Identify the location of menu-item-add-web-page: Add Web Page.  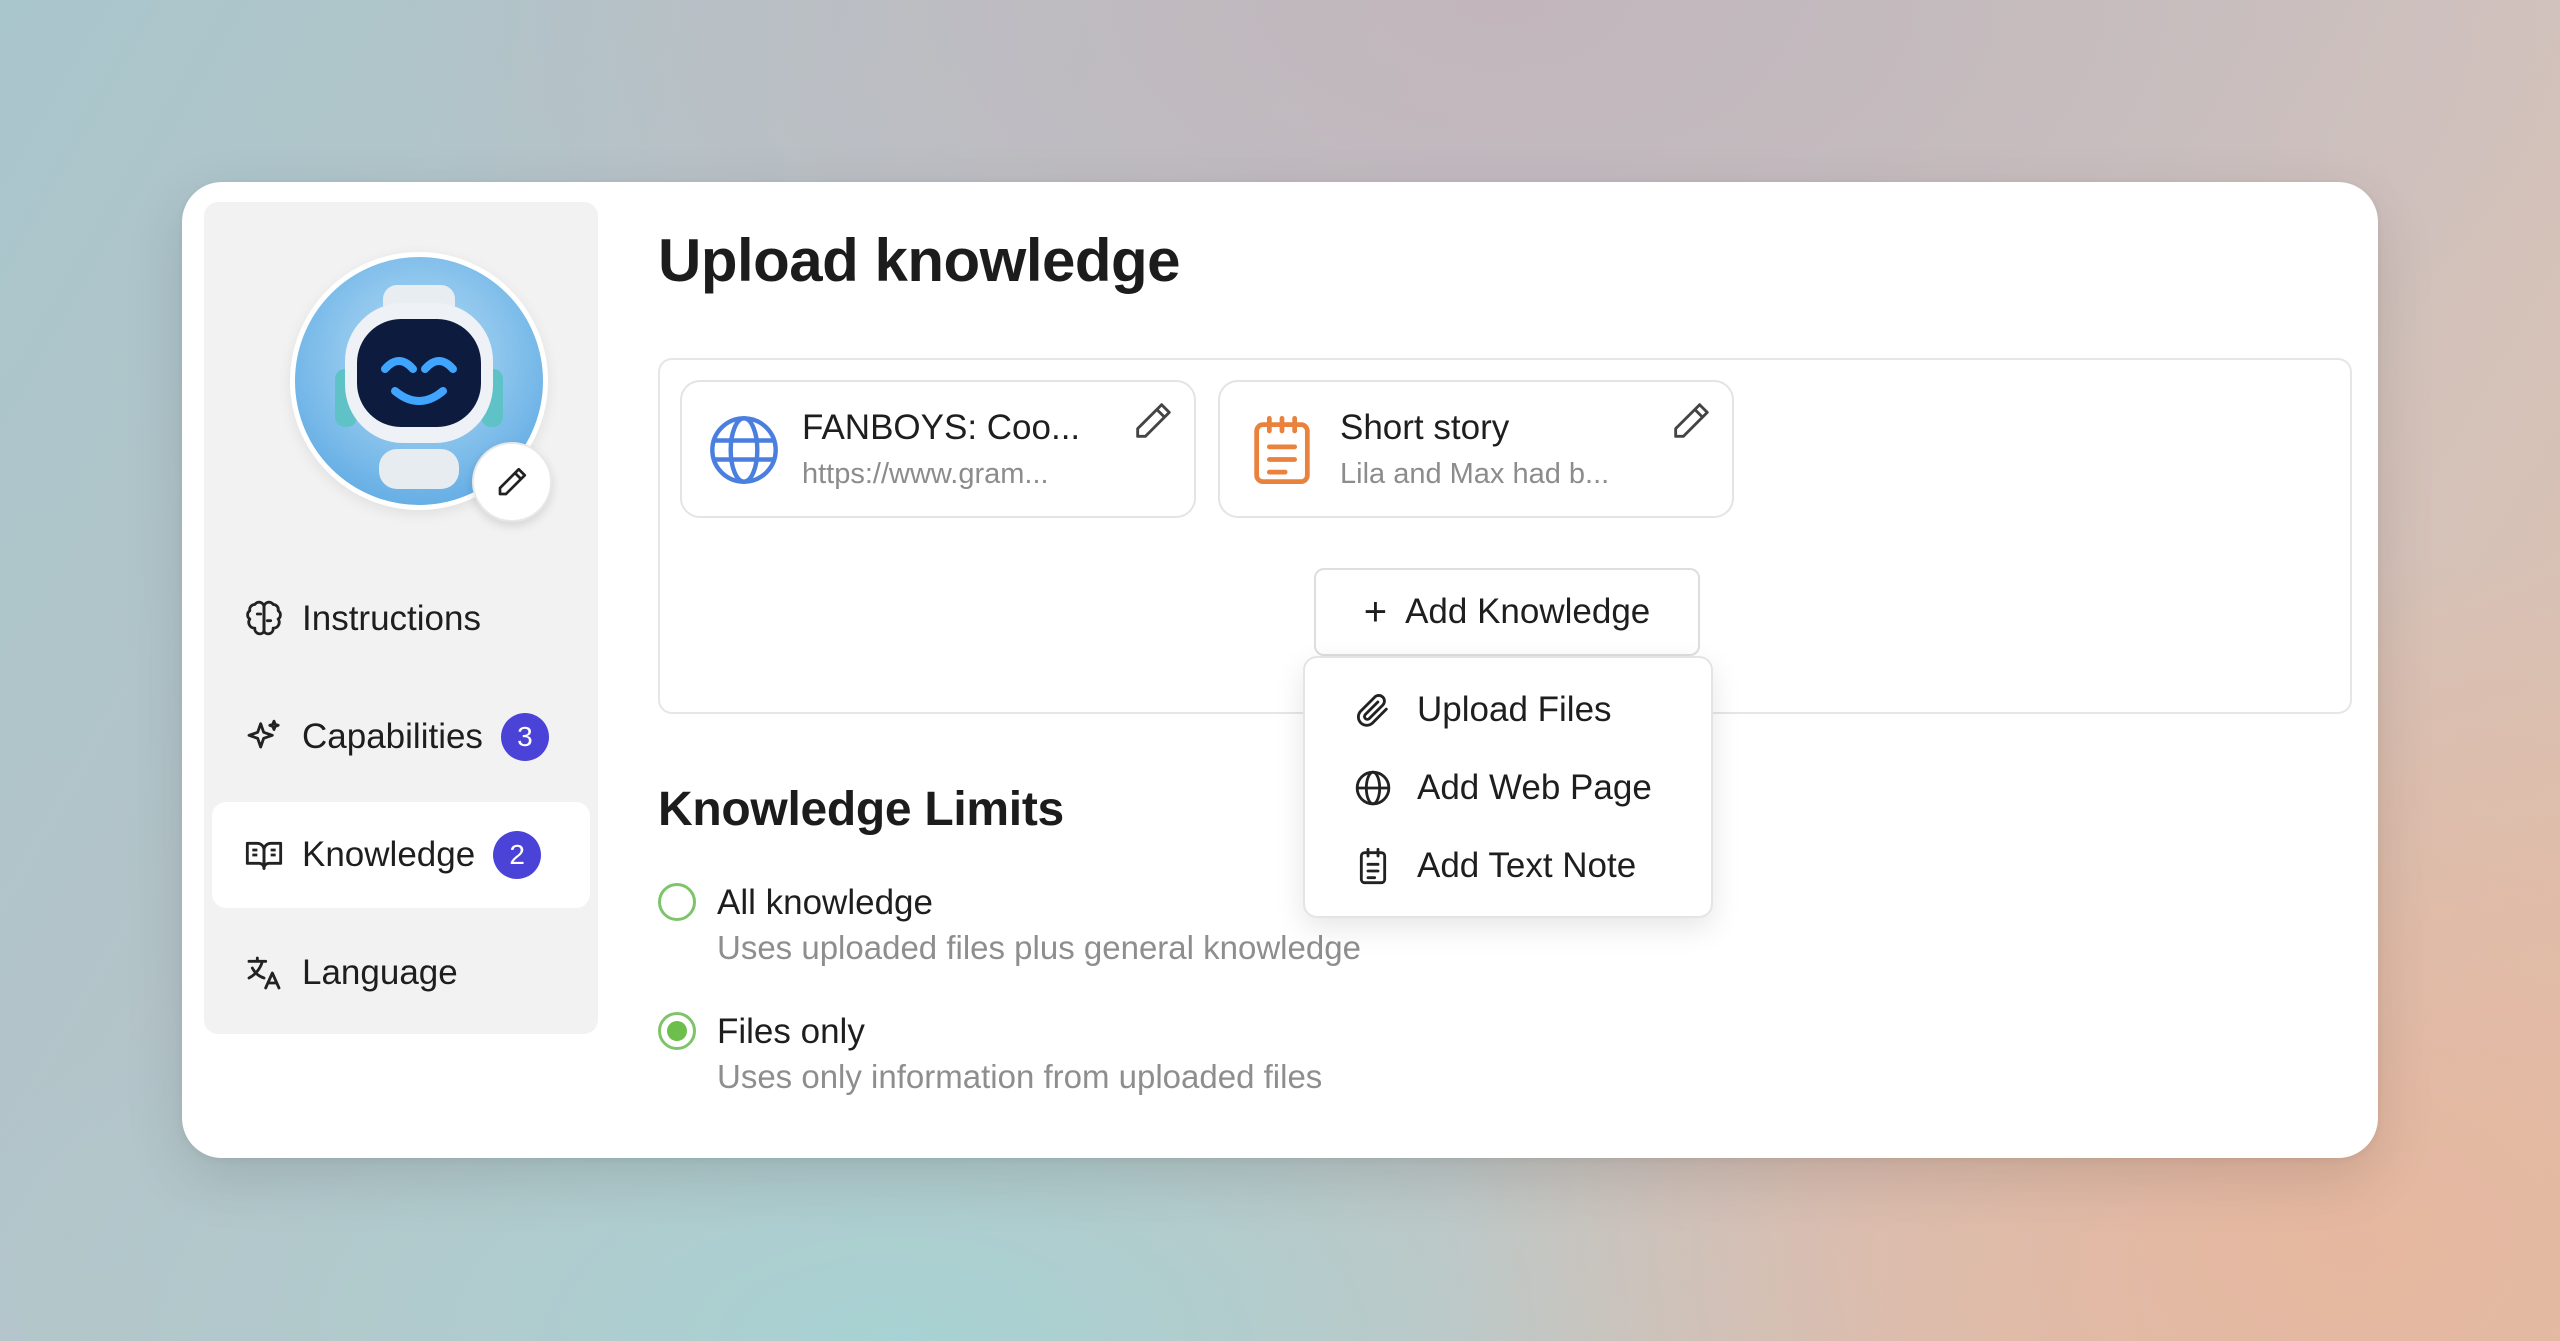
(1501, 788).